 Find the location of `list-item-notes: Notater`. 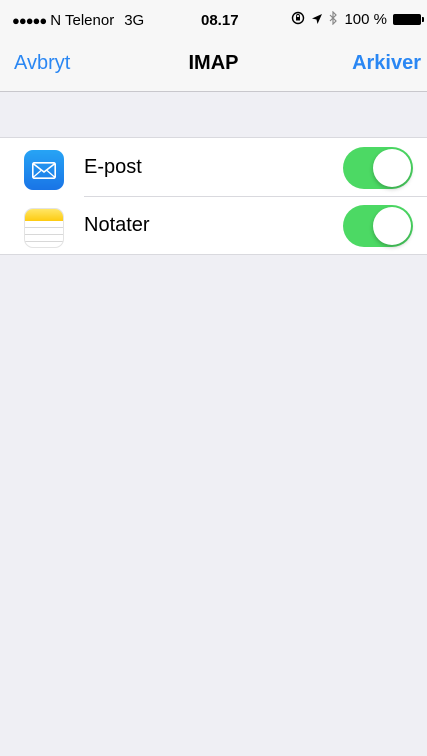

list-item-notes: Notater is located at coordinates (213, 225).